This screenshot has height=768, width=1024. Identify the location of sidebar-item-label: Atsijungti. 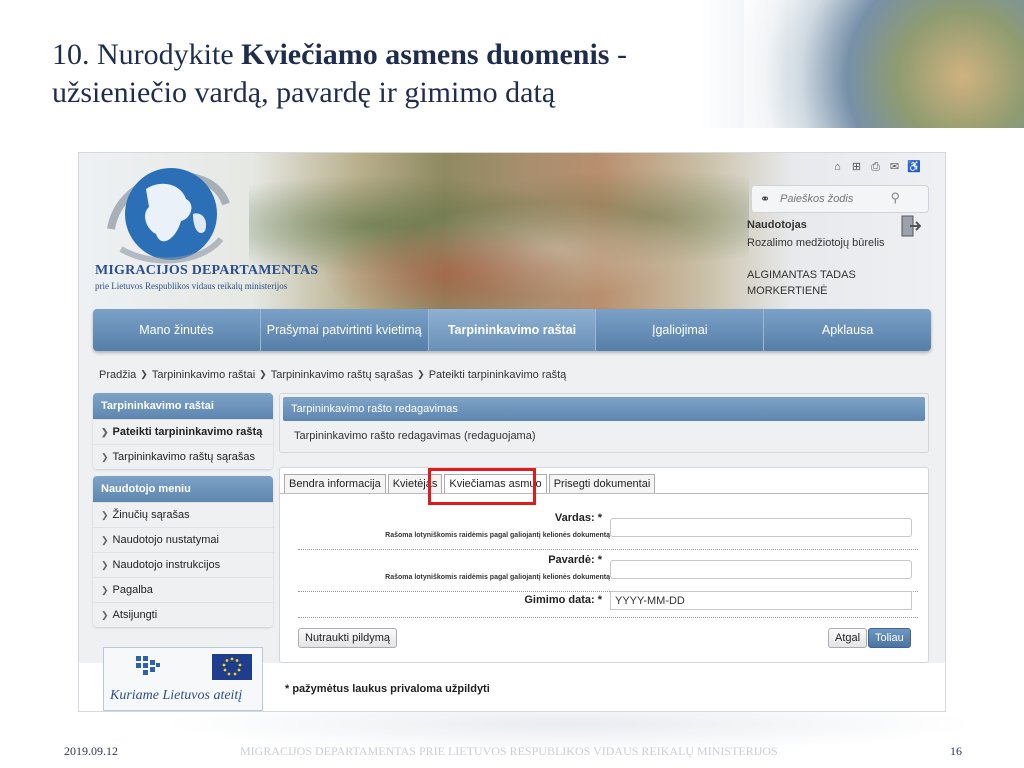
(135, 615).